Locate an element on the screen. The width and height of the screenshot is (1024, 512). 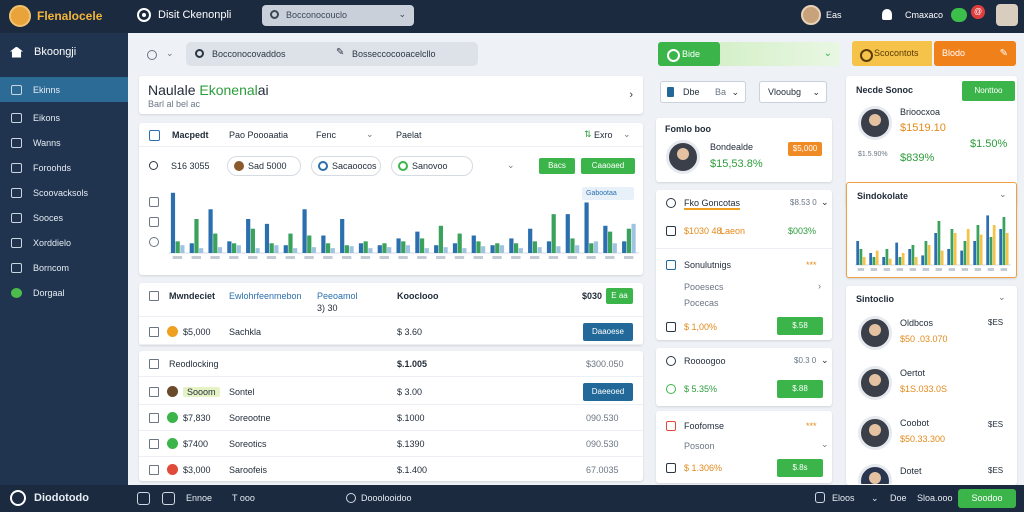
gear-icon is located at coordinates (144, 15).